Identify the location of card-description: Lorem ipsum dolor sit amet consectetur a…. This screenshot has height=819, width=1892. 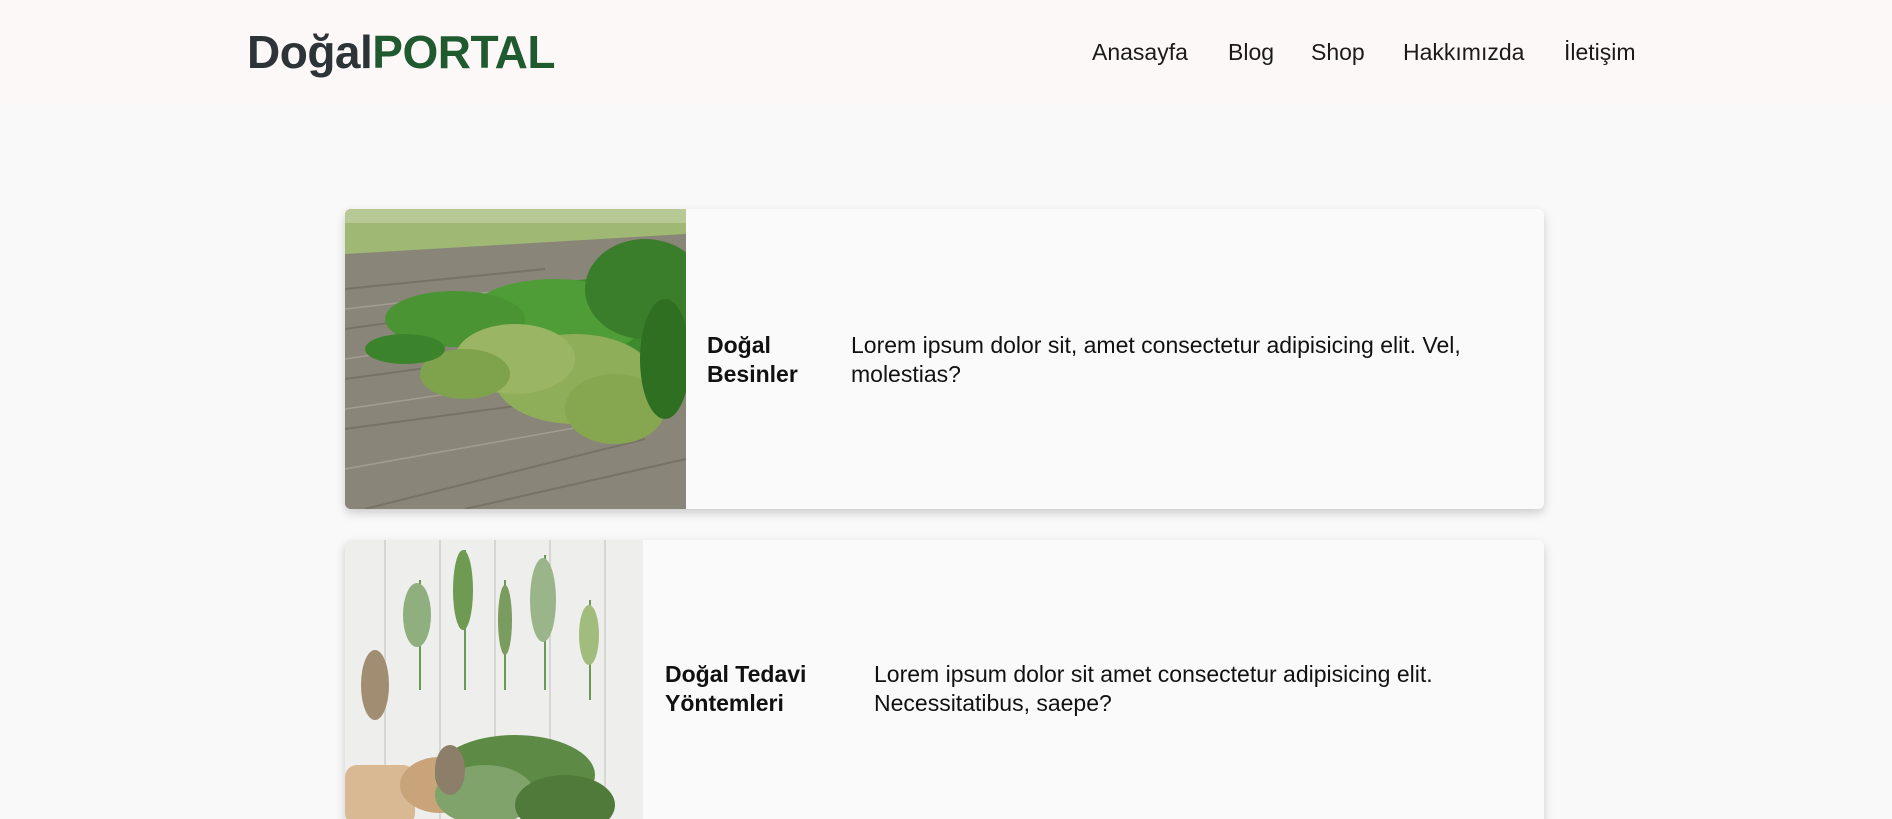
(1153, 688).